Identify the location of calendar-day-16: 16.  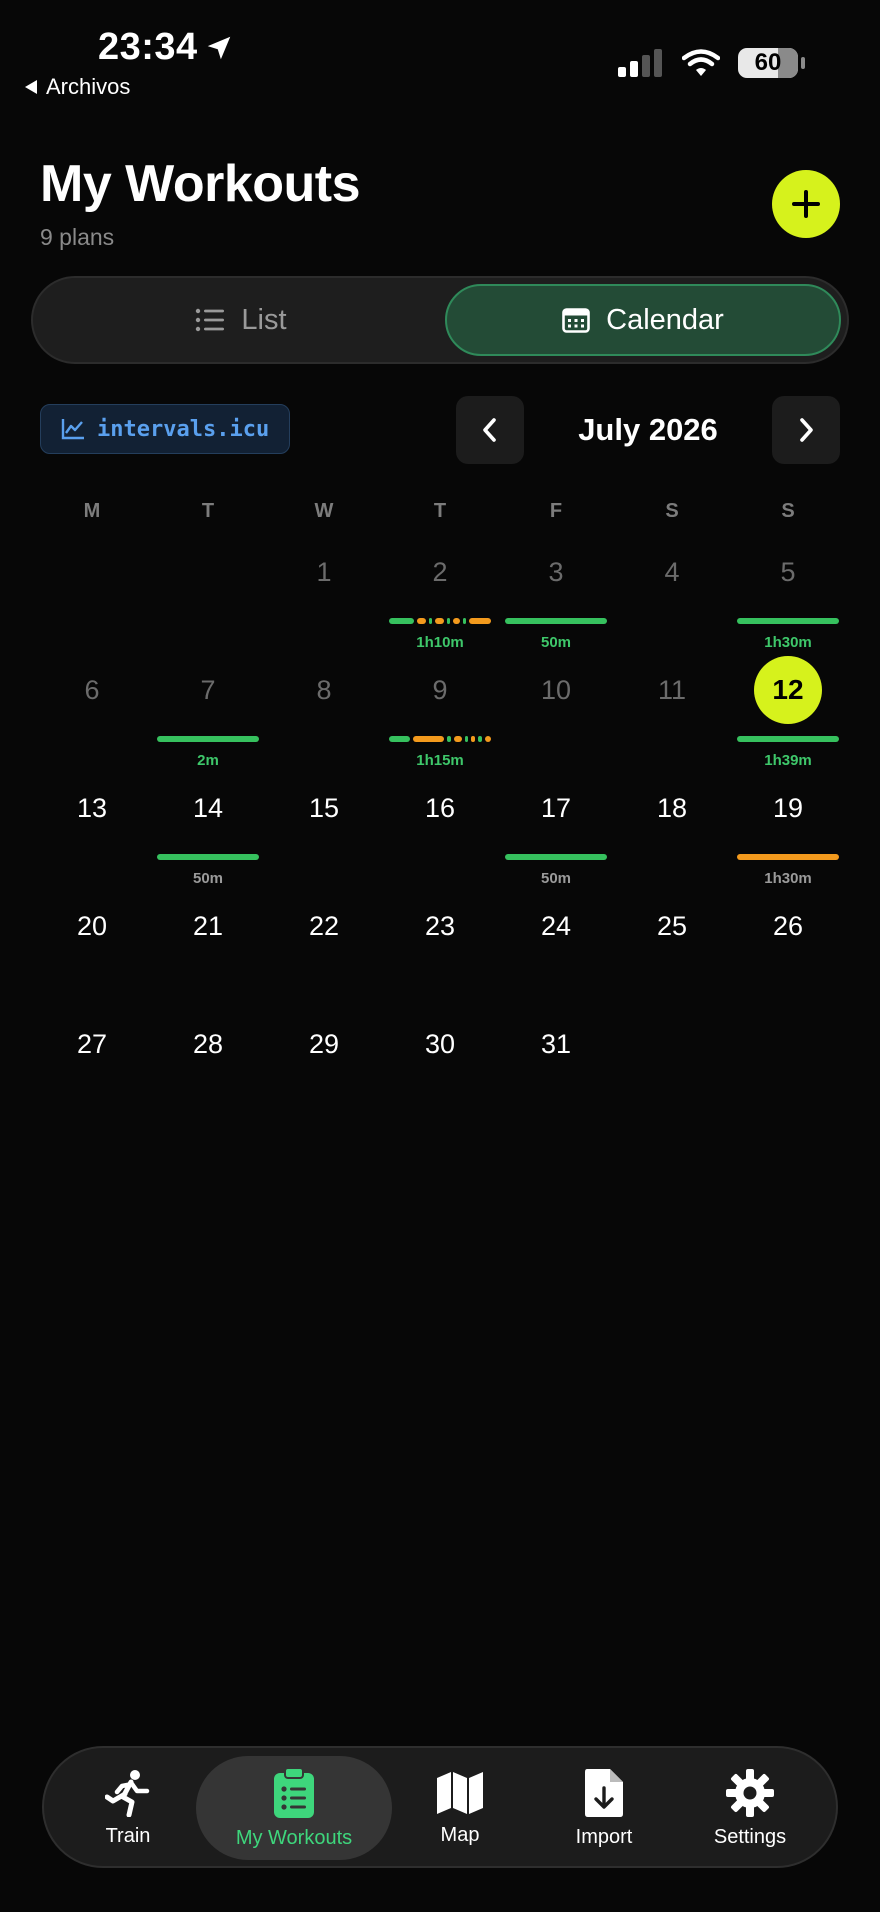
(440, 829).